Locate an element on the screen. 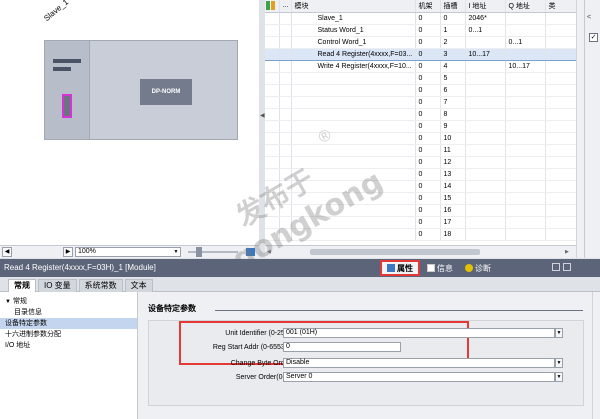 Image resolution: width=600 pixels, height=419 pixels. table-row: 0 14 is located at coordinates (420, 186).